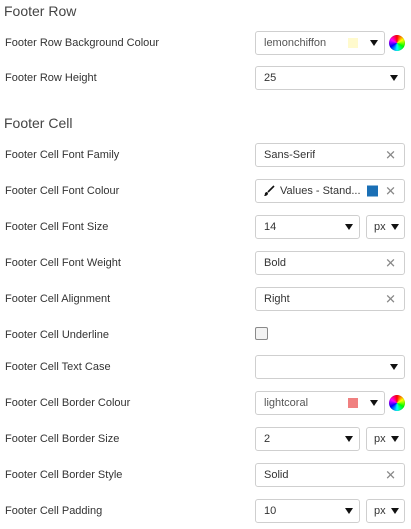 The width and height of the screenshot is (411, 529). What do you see at coordinates (40, 11) in the screenshot?
I see `section-title-footer-row: Footer Row` at bounding box center [40, 11].